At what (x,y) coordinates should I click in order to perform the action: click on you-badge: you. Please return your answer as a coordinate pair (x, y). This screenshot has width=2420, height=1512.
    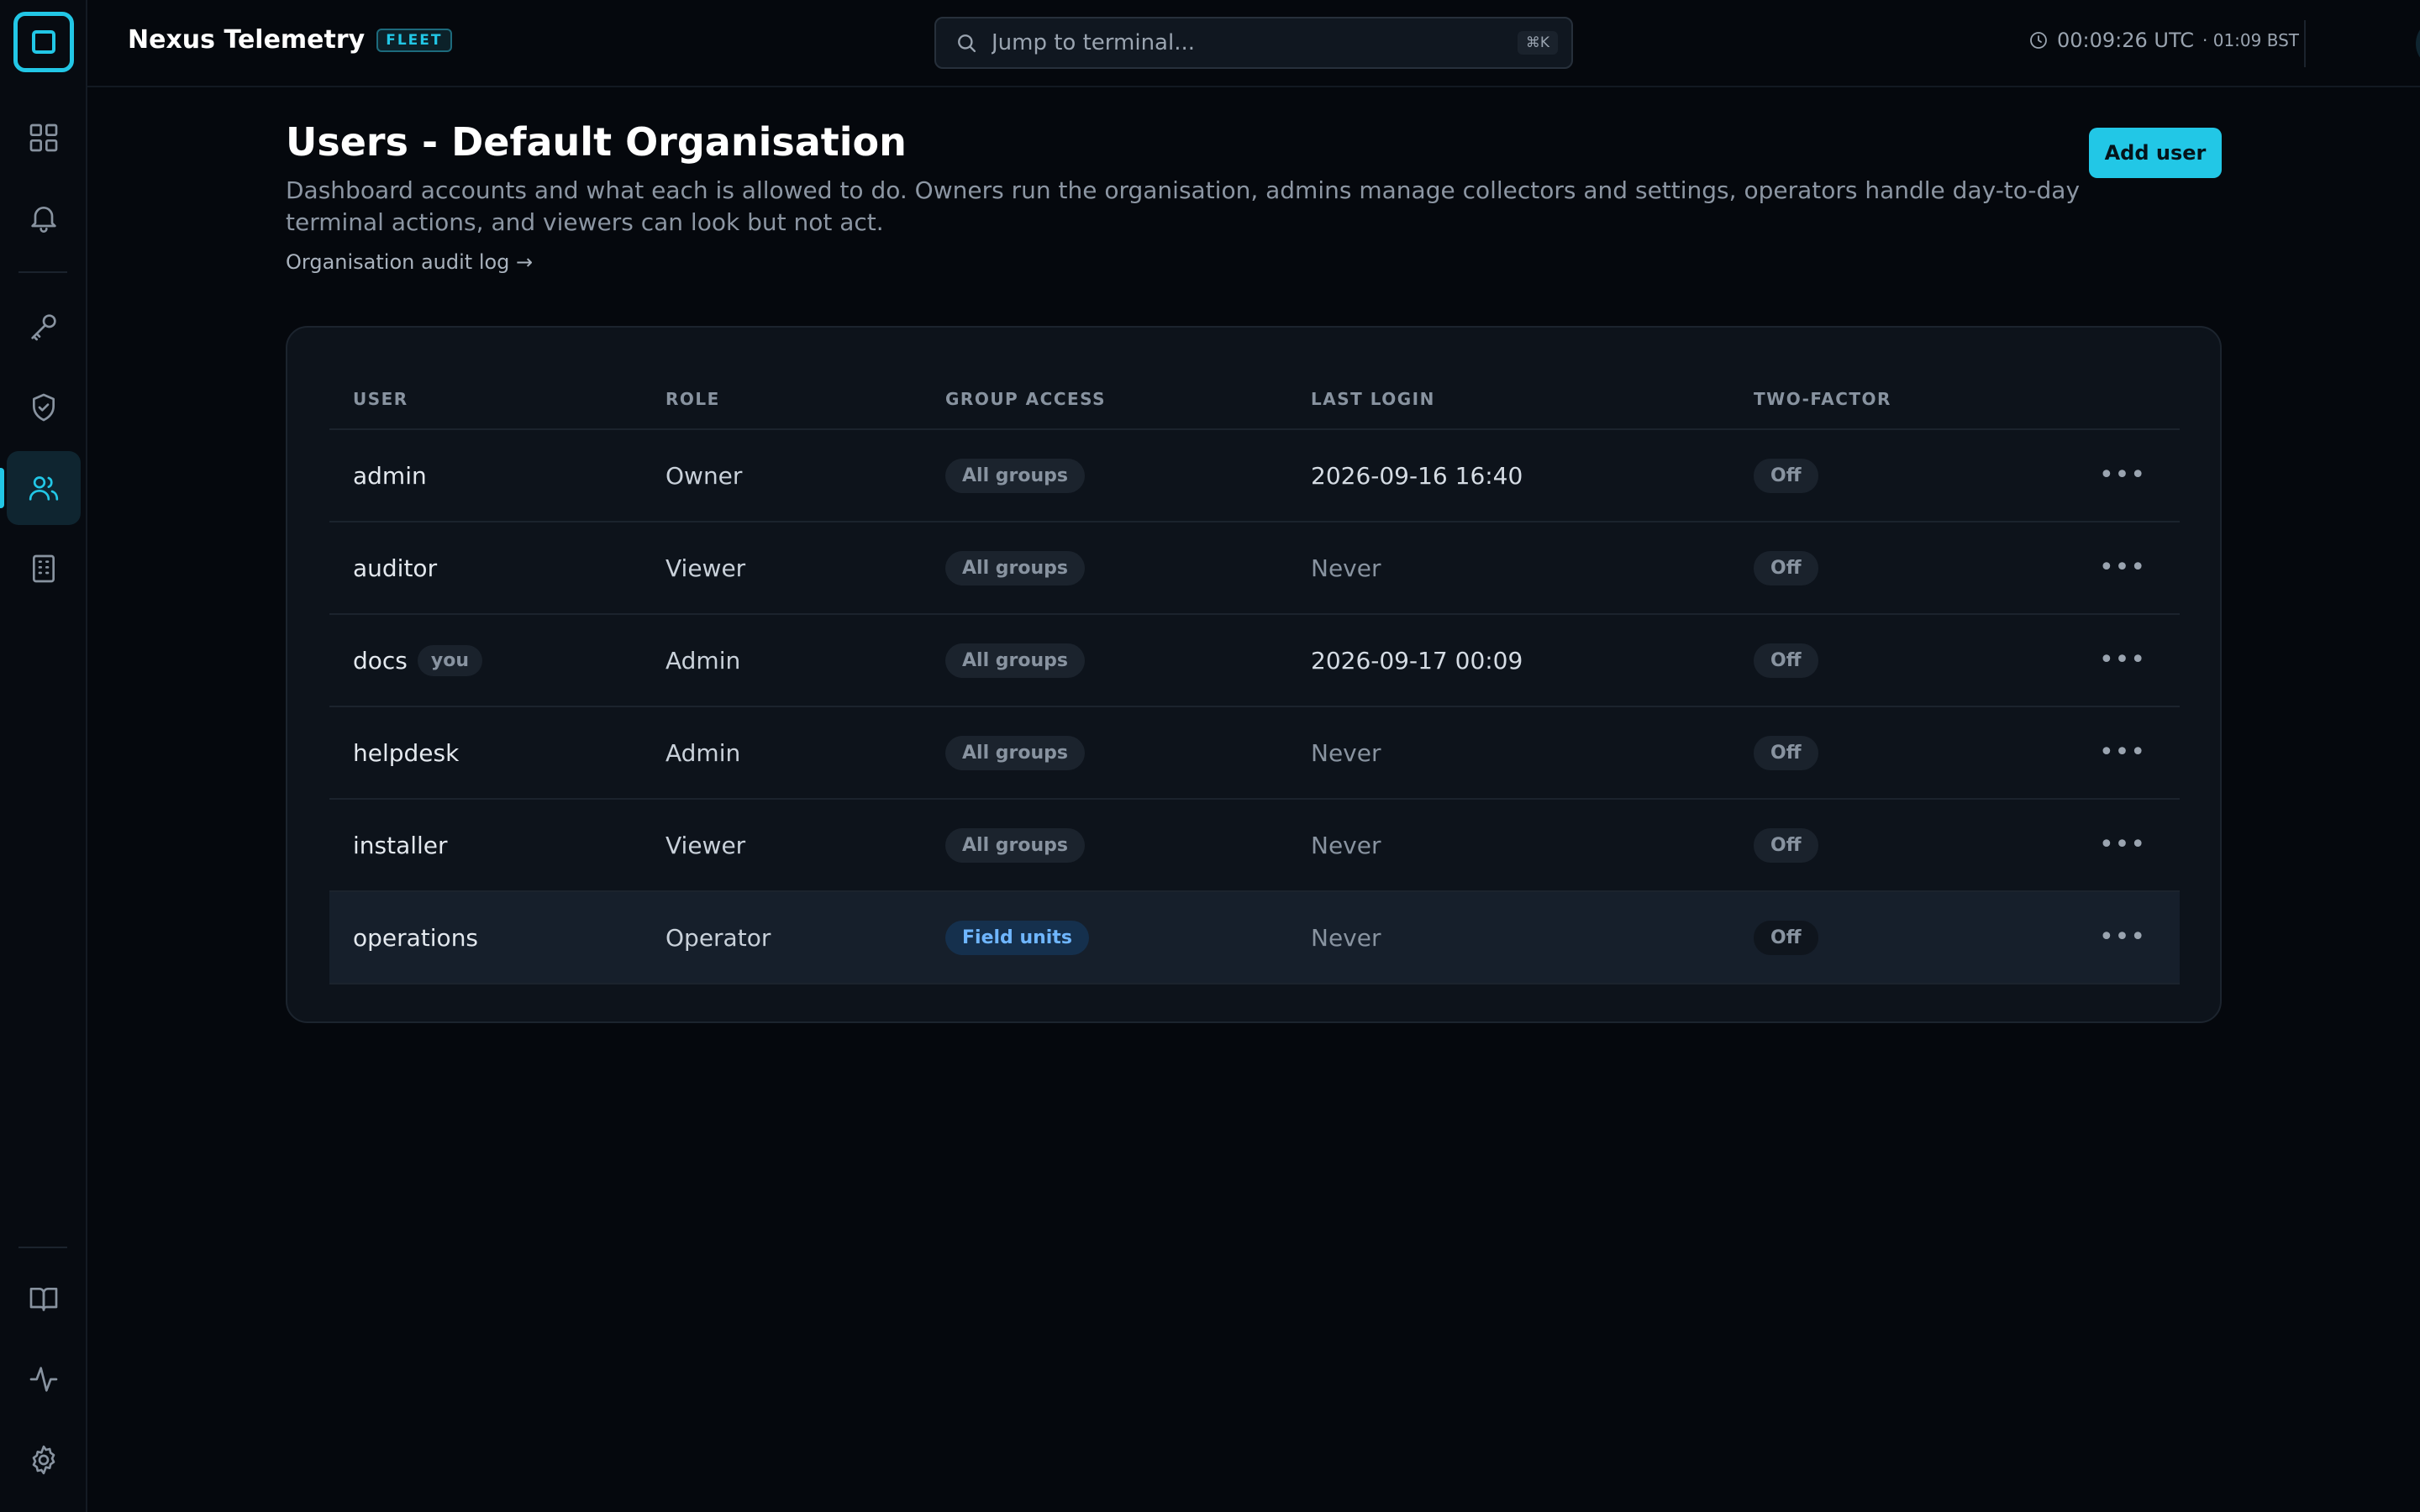
    Looking at the image, I should click on (450, 660).